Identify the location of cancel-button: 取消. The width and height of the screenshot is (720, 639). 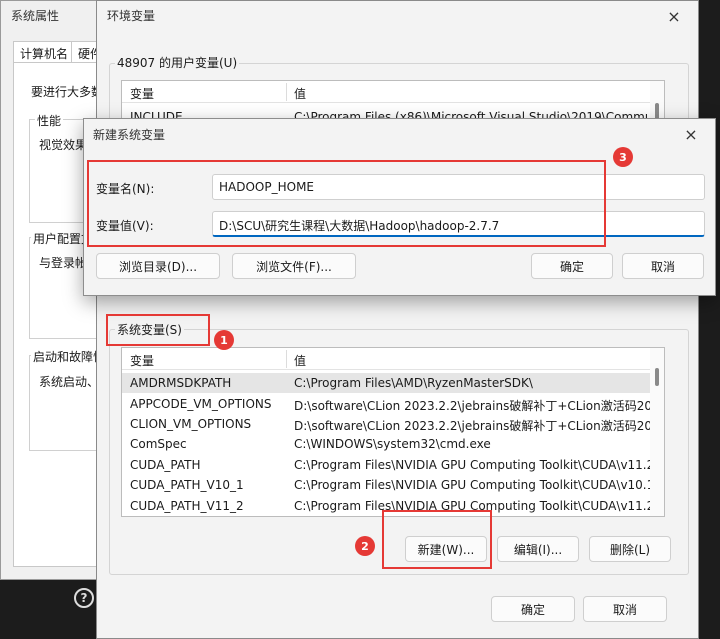
(625, 609).